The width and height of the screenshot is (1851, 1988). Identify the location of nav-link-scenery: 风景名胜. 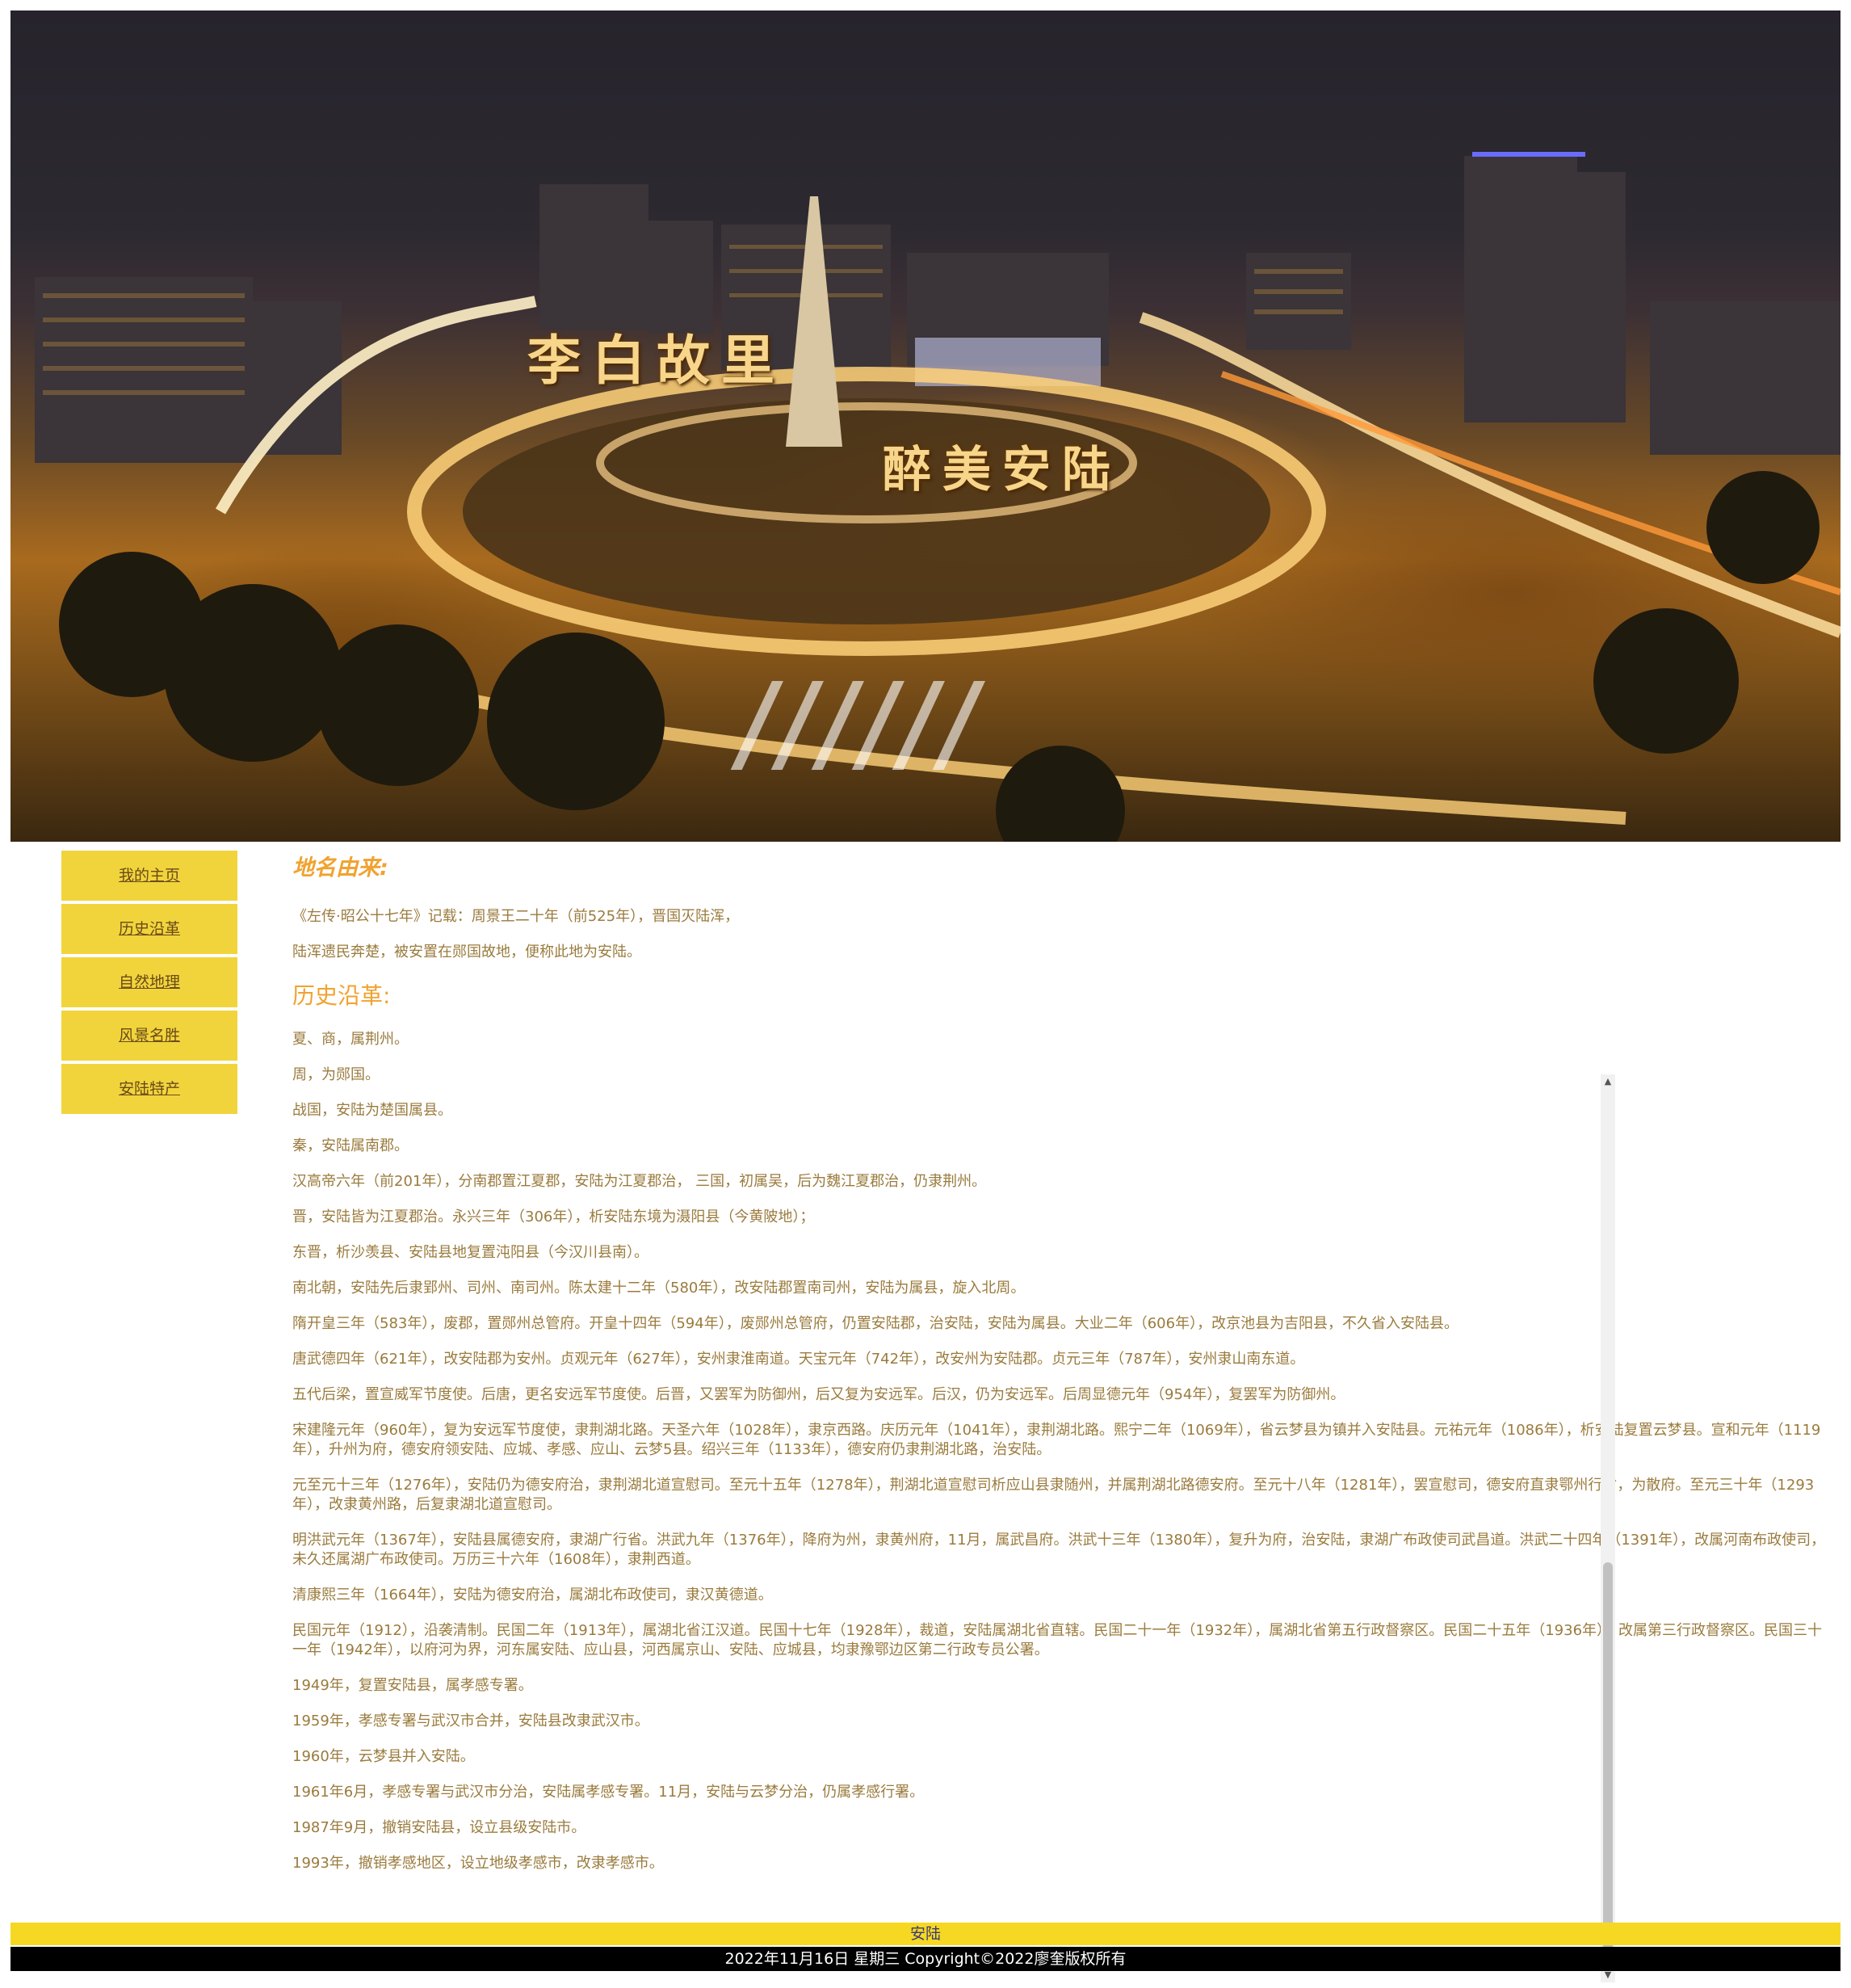
(149, 1035).